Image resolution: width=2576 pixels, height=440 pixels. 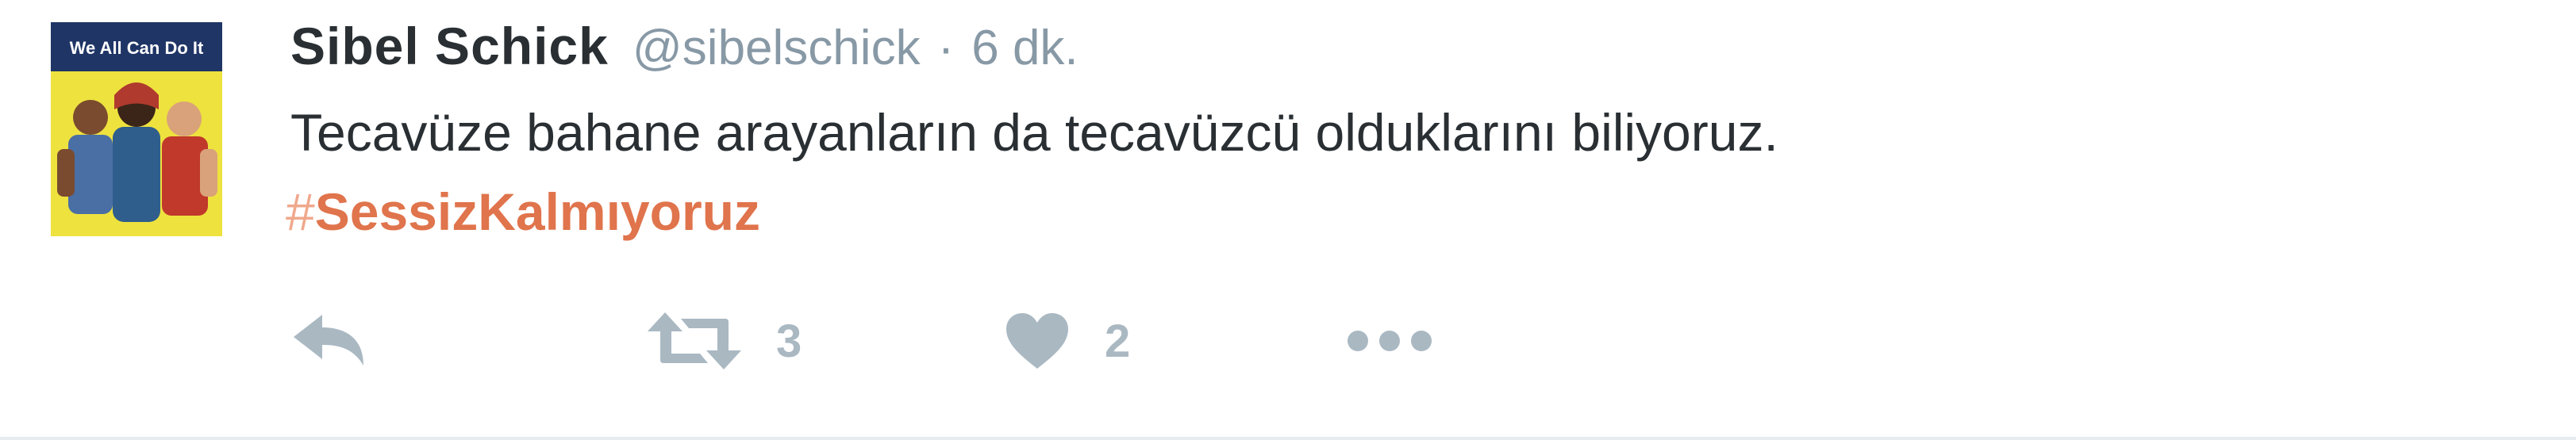 I want to click on retweet-icon, so click(x=694, y=341).